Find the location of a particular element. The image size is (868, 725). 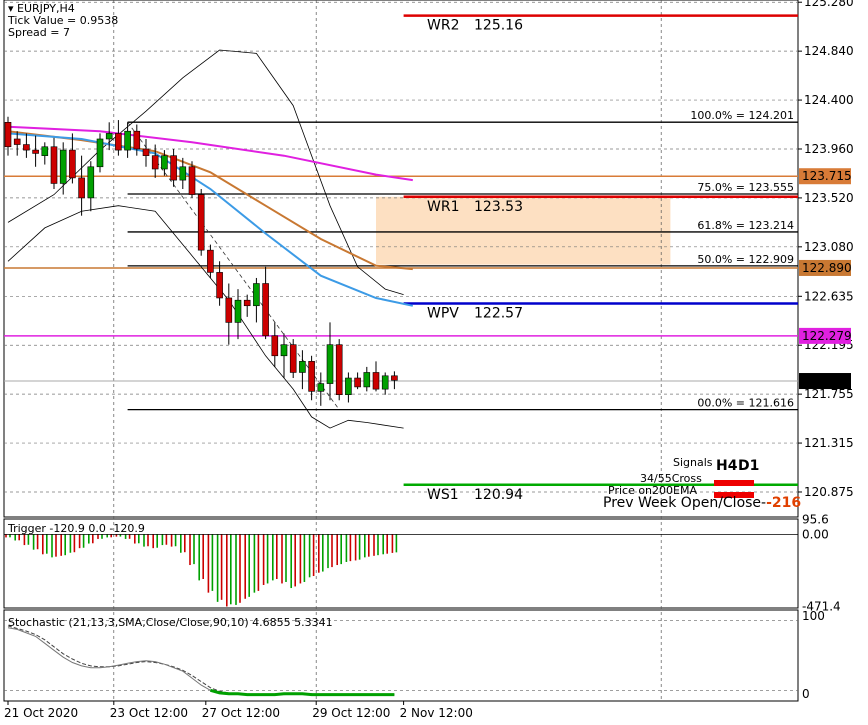

stochastic-scale-bottom: 0 is located at coordinates (806, 694).